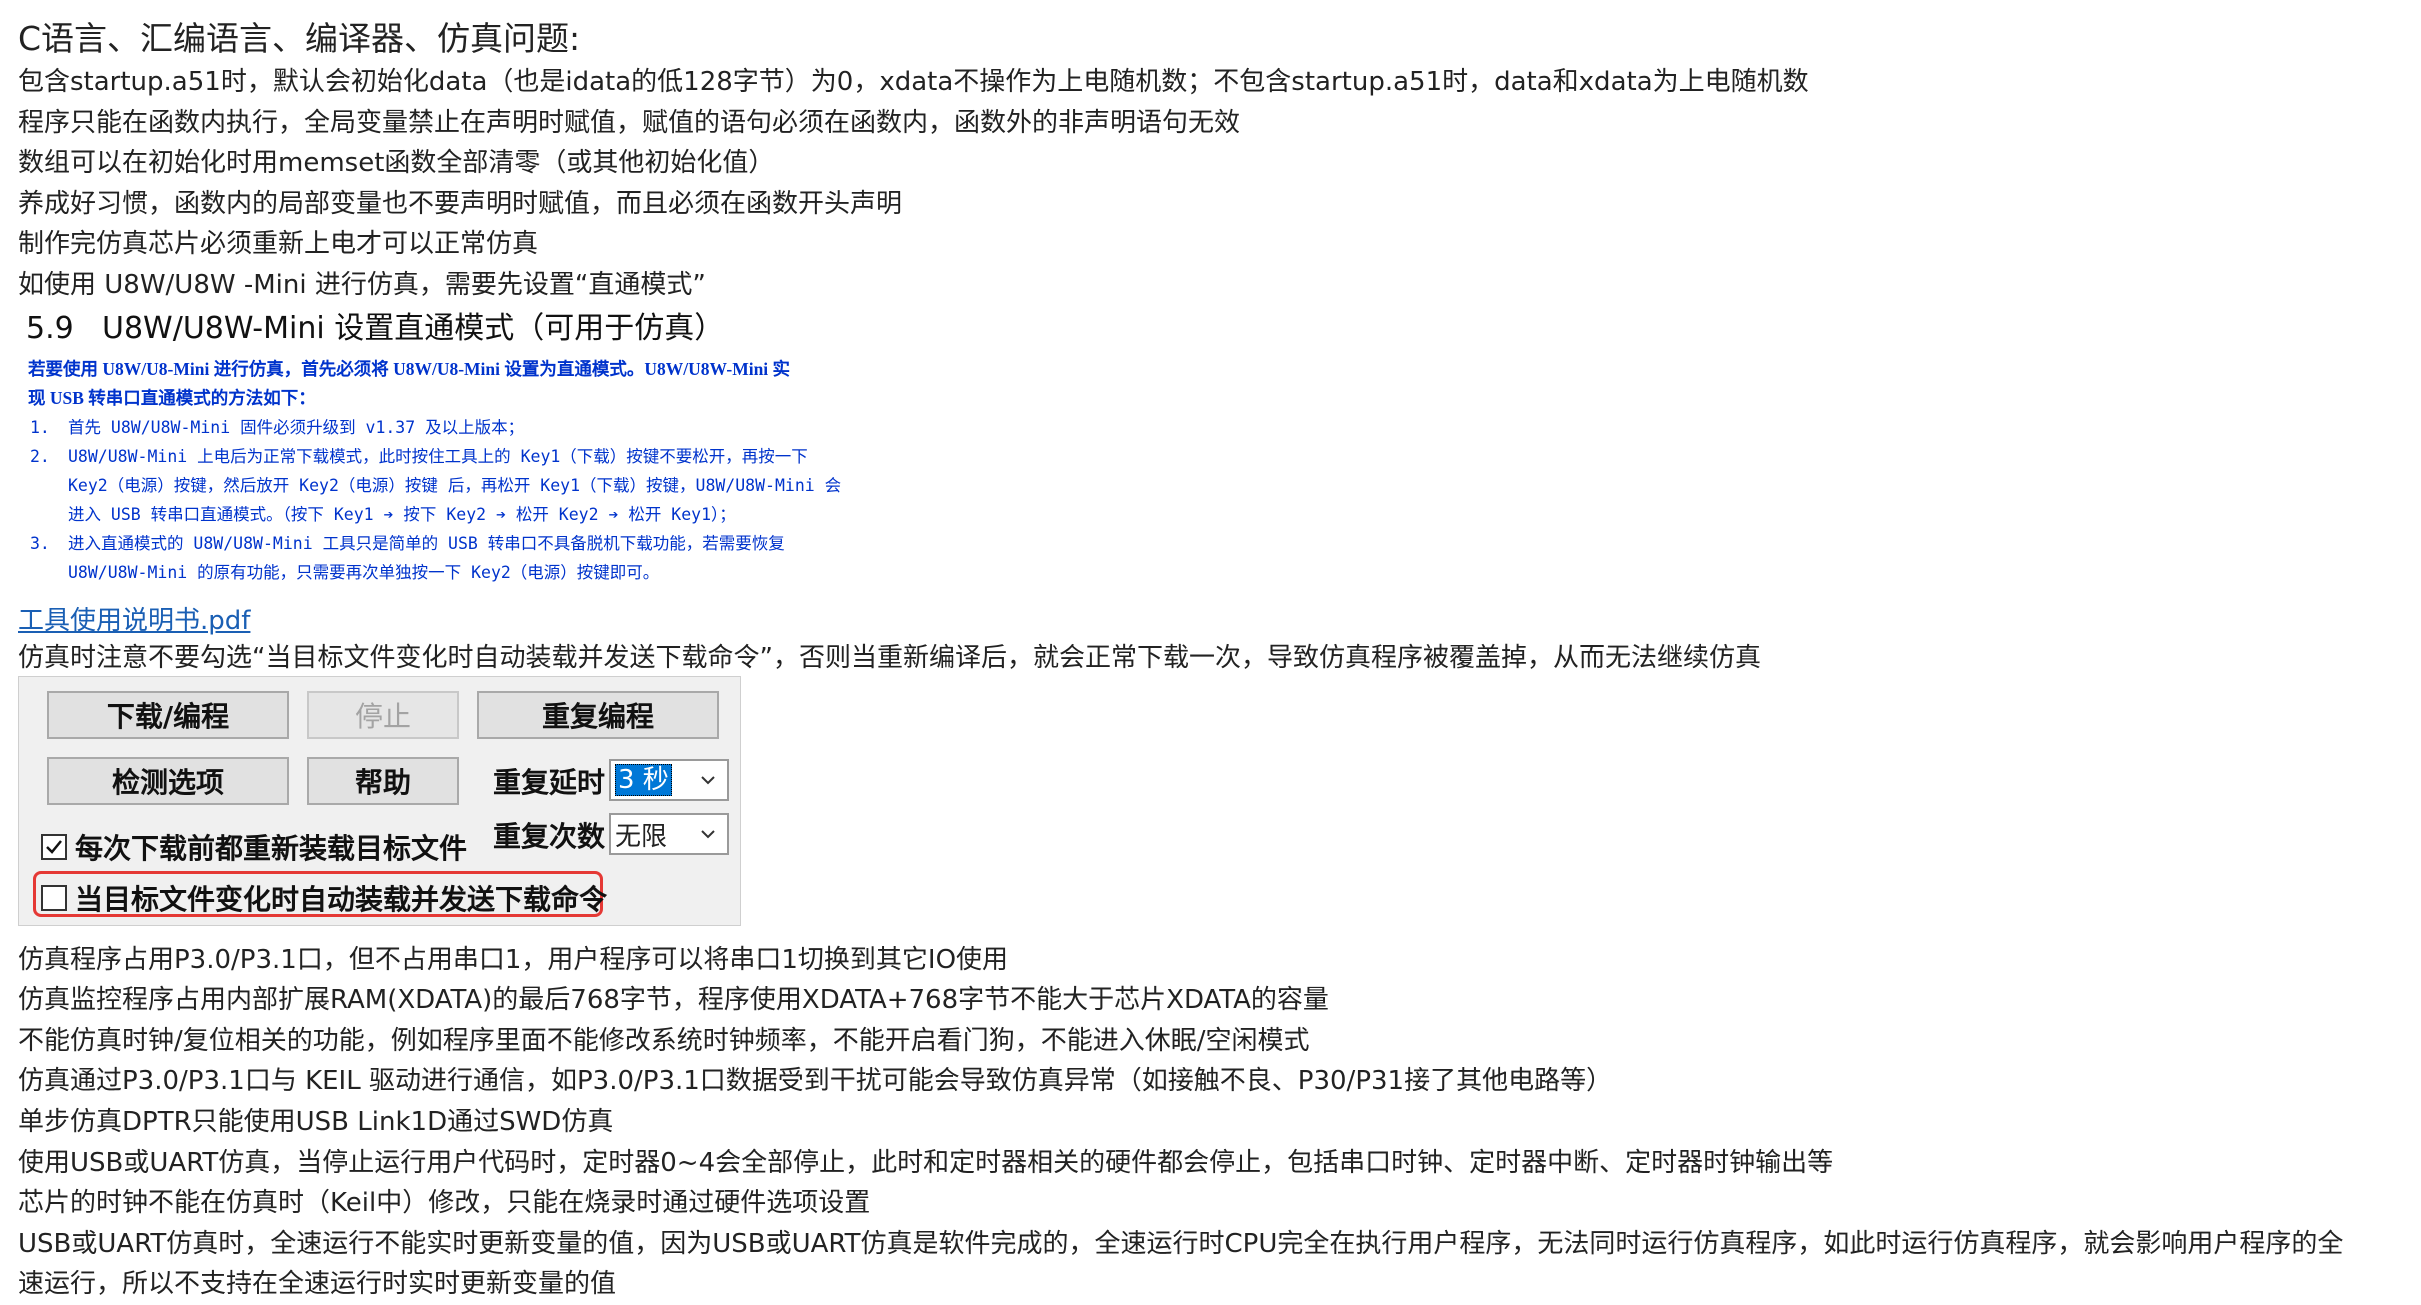 The height and width of the screenshot is (1305, 2421). What do you see at coordinates (383, 715) in the screenshot?
I see `stop-button: 停止` at bounding box center [383, 715].